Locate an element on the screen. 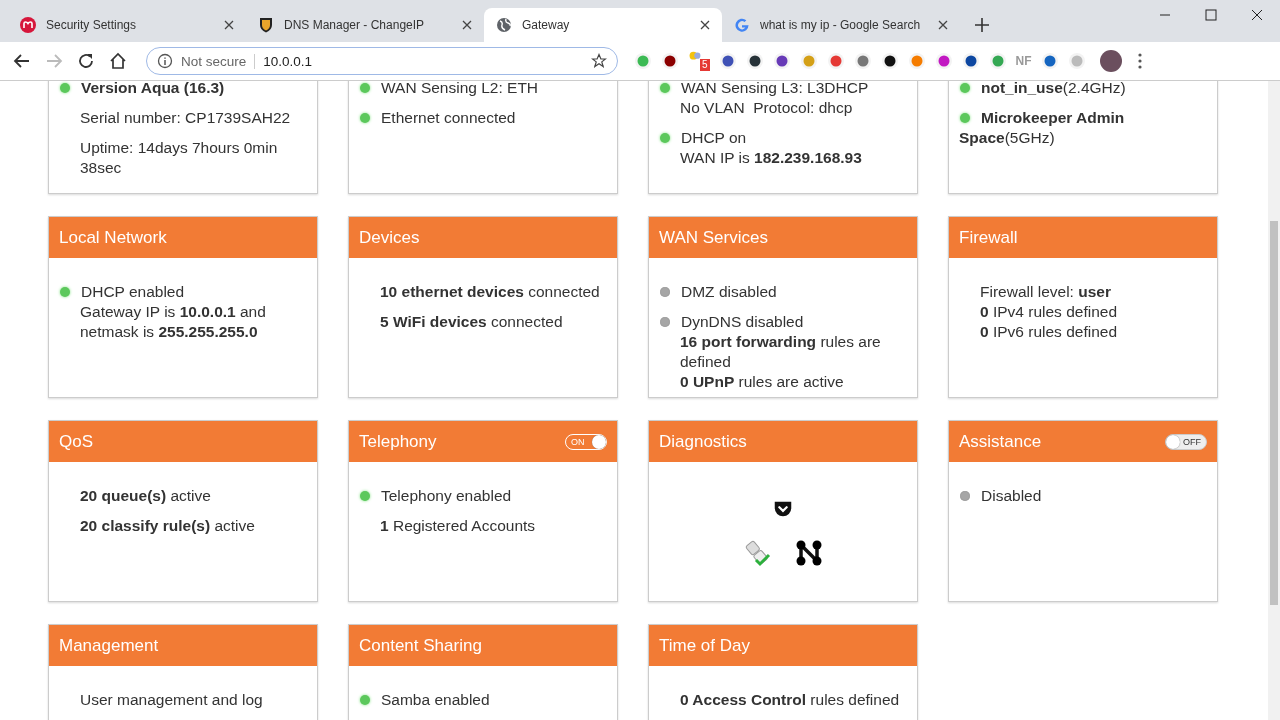 Image resolution: width=1280 pixels, height=720 pixels. menu-icon is located at coordinates (1139, 61).